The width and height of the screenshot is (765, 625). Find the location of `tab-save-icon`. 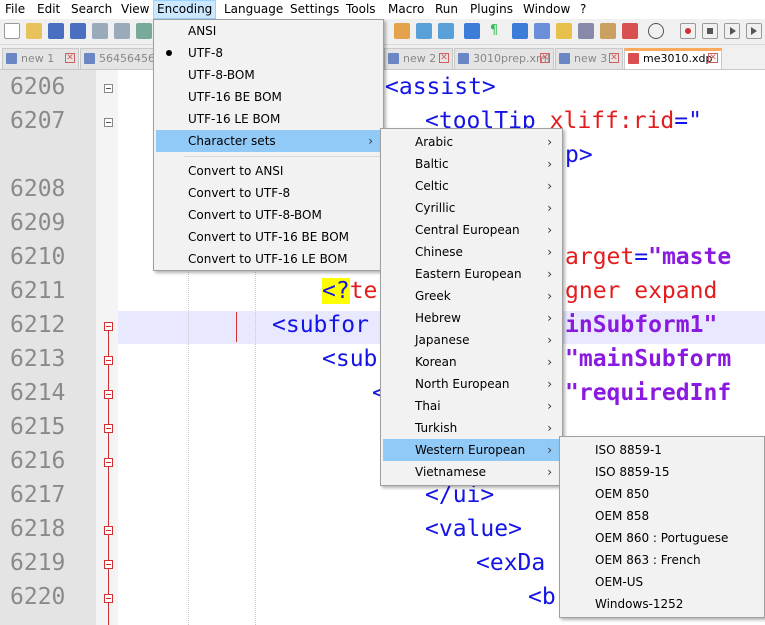

tab-save-icon is located at coordinates (89, 58).